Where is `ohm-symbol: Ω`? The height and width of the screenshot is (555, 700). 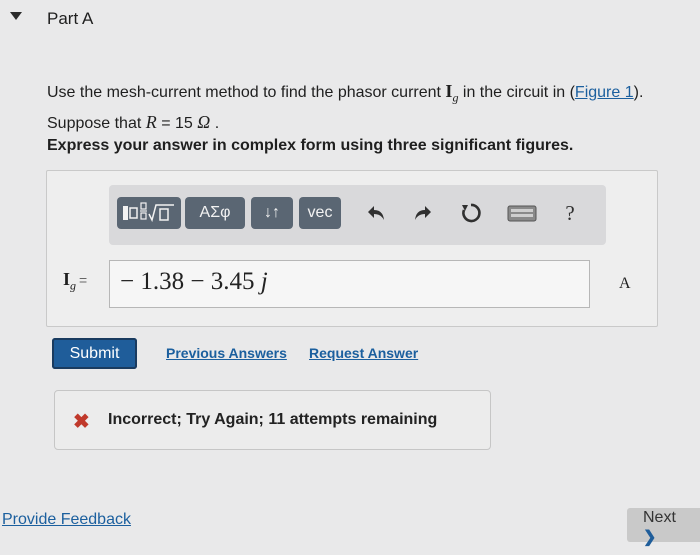 ohm-symbol: Ω is located at coordinates (204, 121).